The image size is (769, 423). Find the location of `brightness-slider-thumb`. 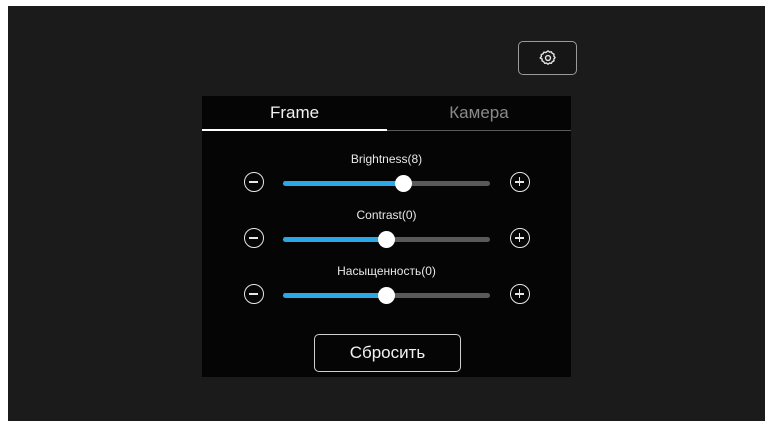

brightness-slider-thumb is located at coordinates (403, 183).